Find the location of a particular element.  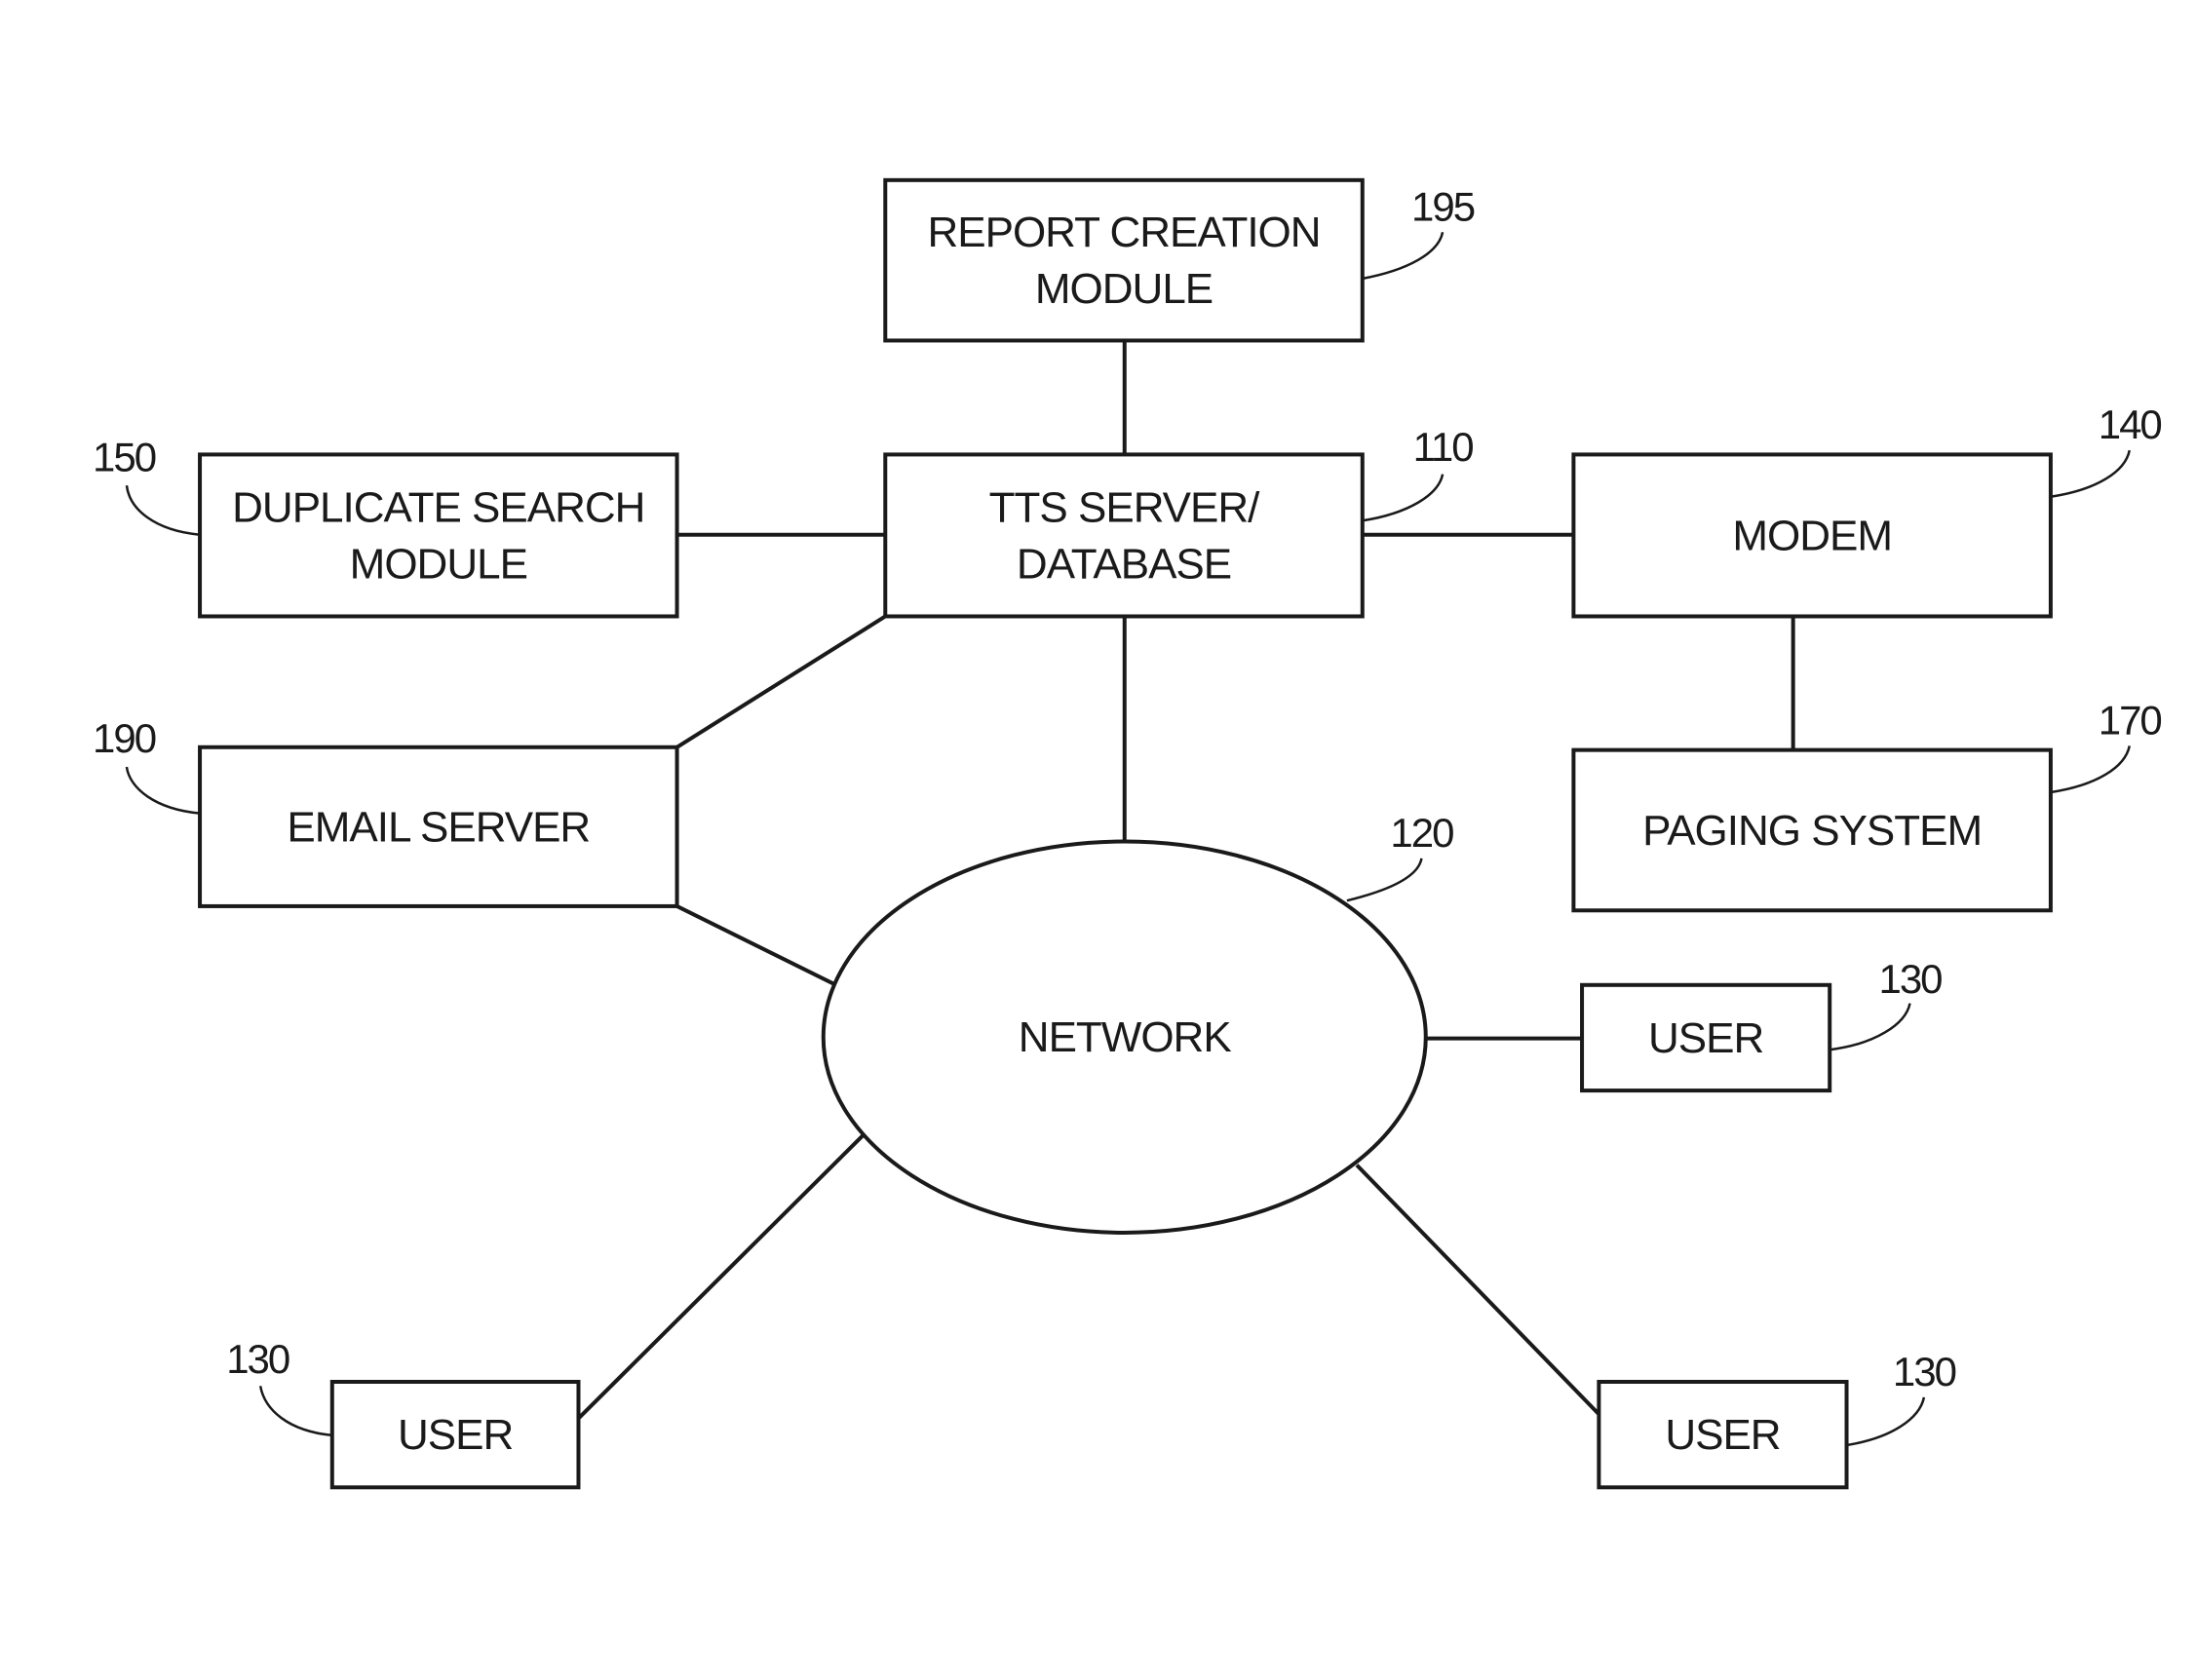

reference-number: 195 is located at coordinates (1443, 206).